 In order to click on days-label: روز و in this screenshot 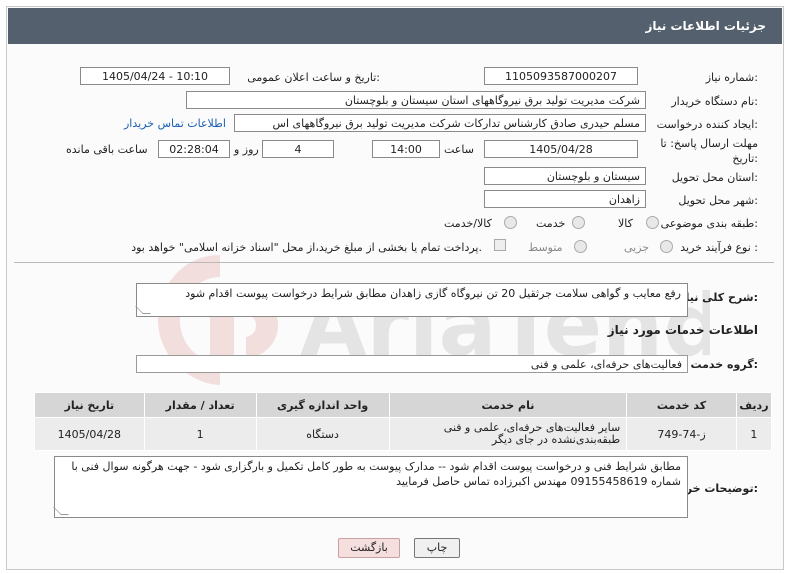, I will do `click(246, 149)`.